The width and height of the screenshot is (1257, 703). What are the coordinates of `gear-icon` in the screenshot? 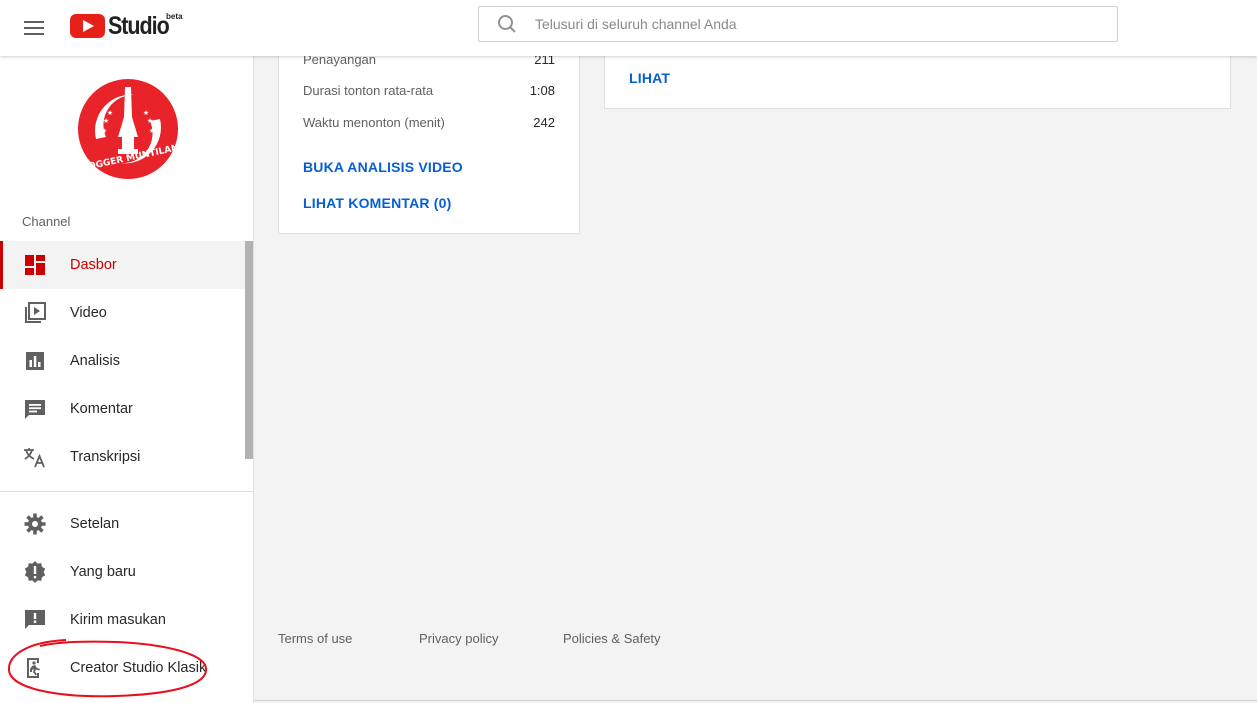 It's located at (35, 524).